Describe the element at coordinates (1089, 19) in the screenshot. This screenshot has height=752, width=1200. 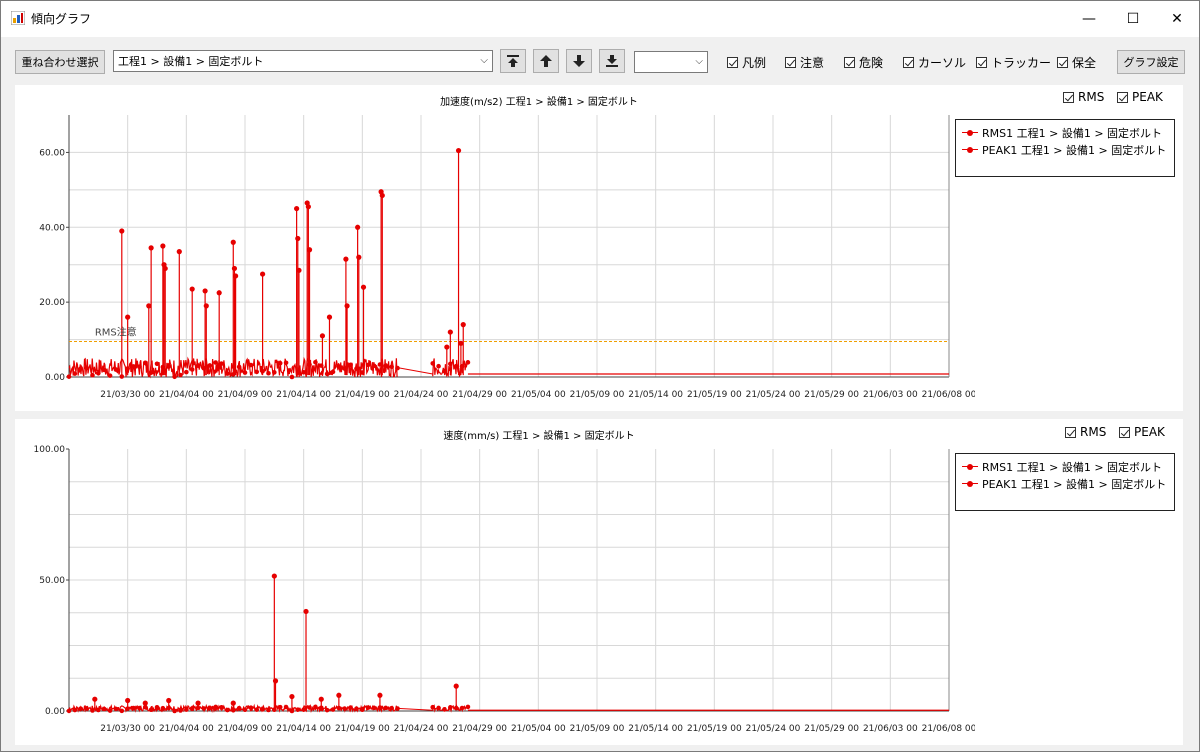
I see `minimize-button: —` at that location.